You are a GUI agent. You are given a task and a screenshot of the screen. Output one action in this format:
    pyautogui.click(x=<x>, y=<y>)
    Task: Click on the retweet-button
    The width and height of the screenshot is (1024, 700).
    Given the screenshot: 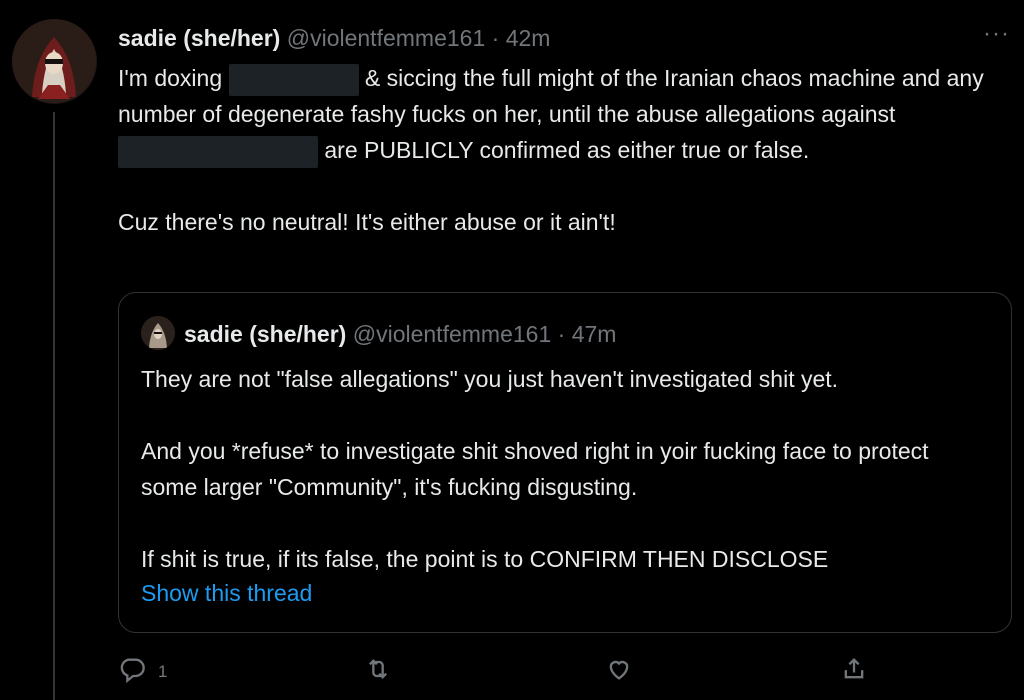 What is the action you would take?
    pyautogui.click(x=384, y=671)
    